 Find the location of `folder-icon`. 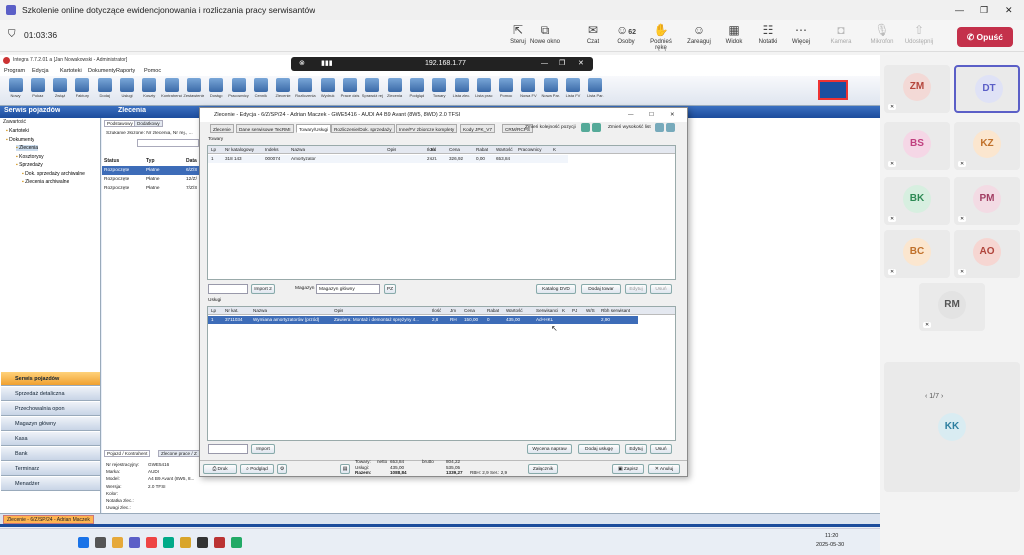

folder-icon is located at coordinates (185, 542).